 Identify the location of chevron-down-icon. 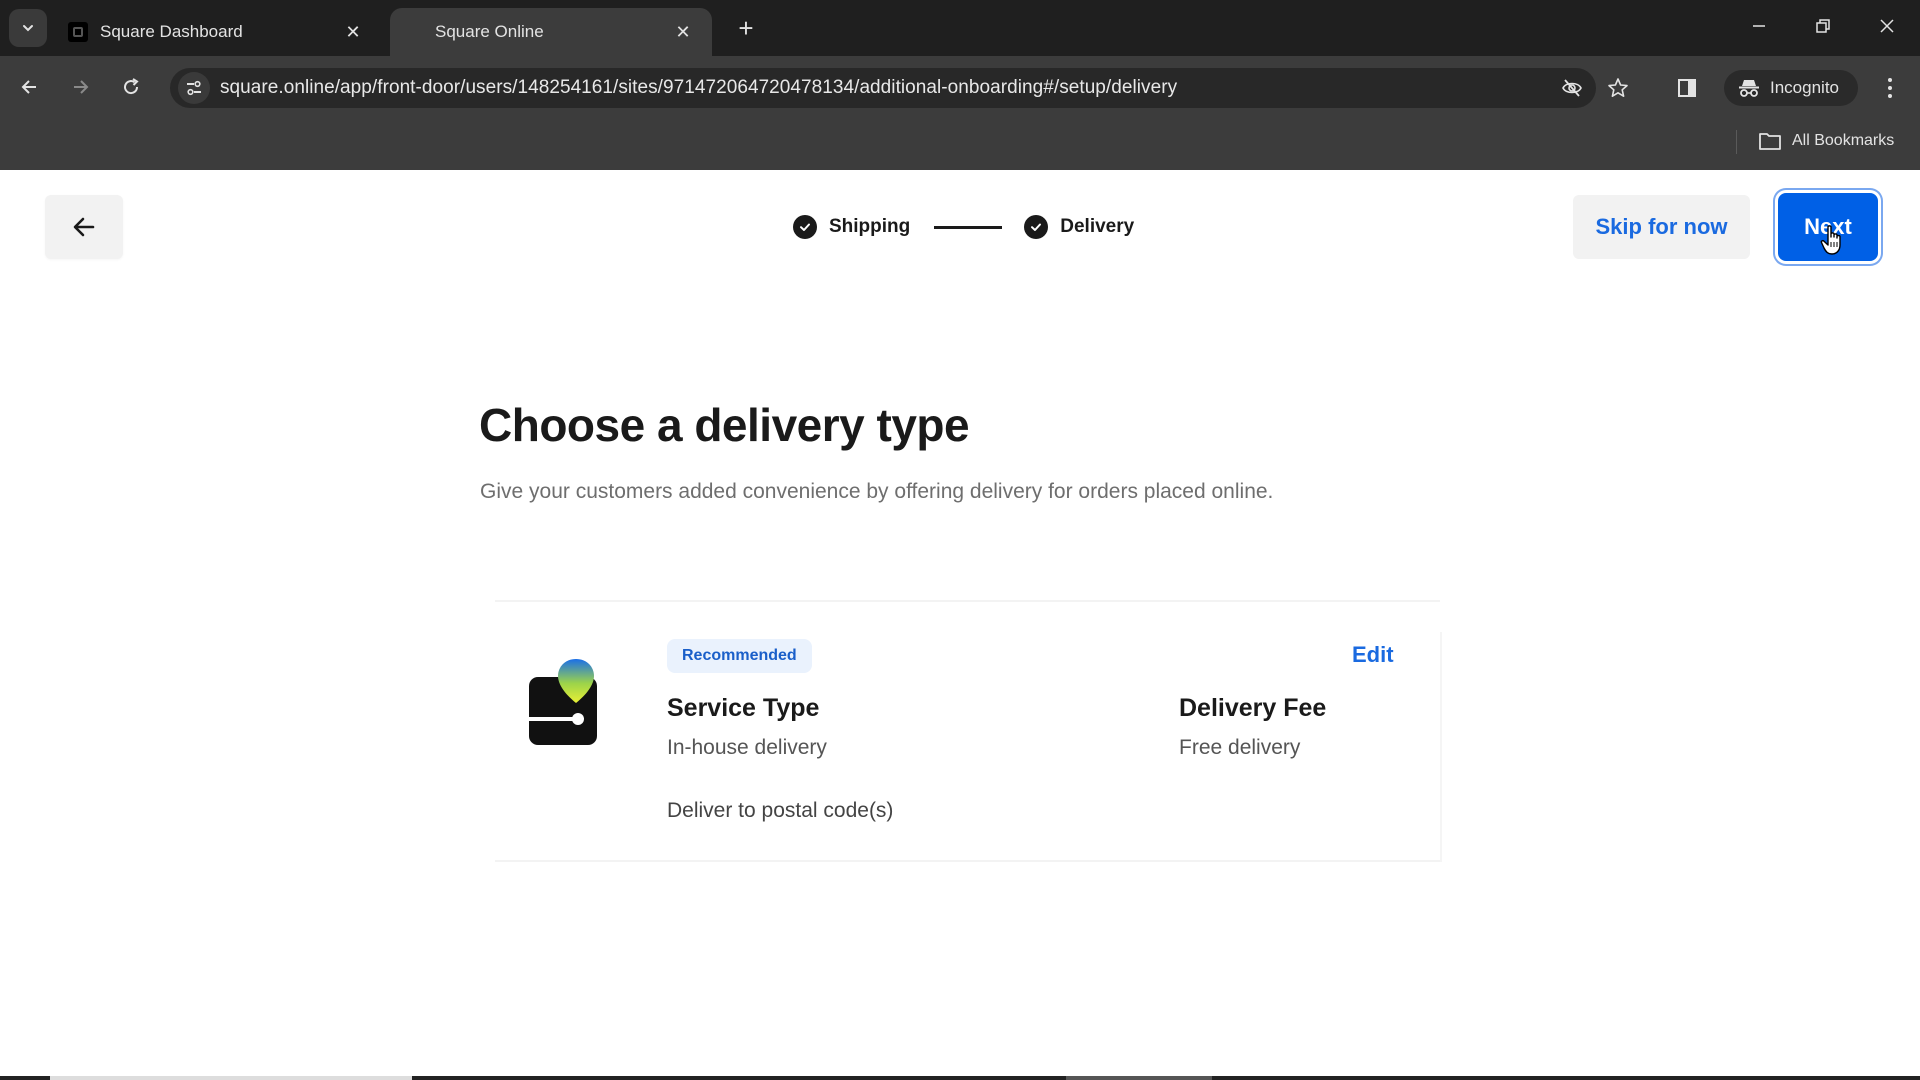
(28, 28).